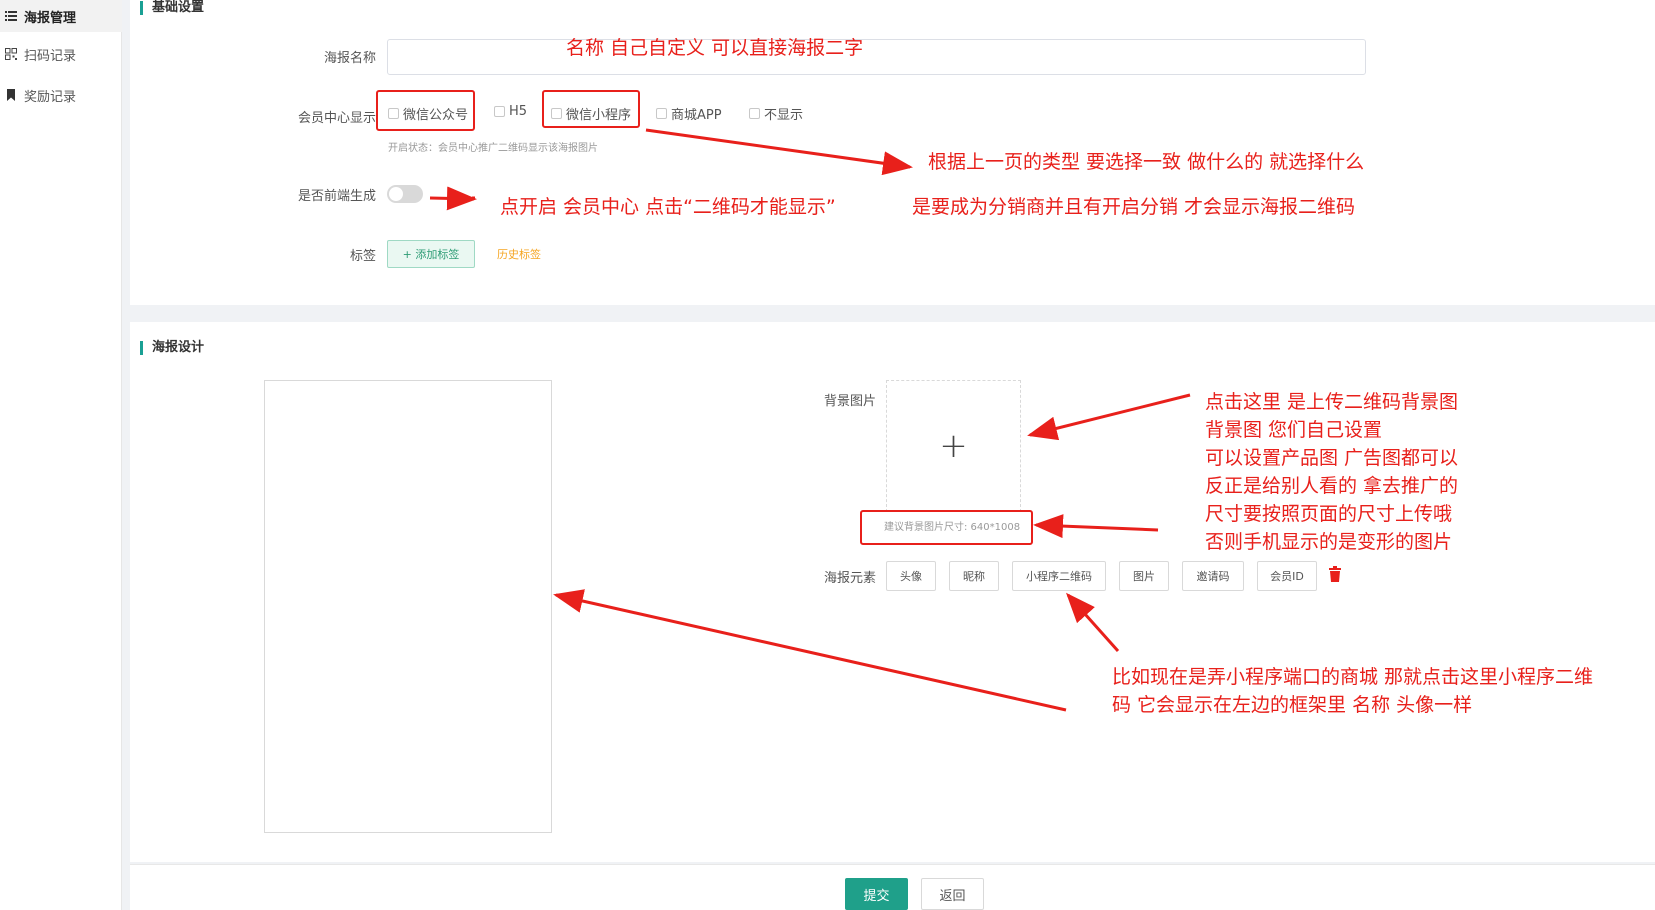  I want to click on option-label: 商城APP, so click(696, 115).